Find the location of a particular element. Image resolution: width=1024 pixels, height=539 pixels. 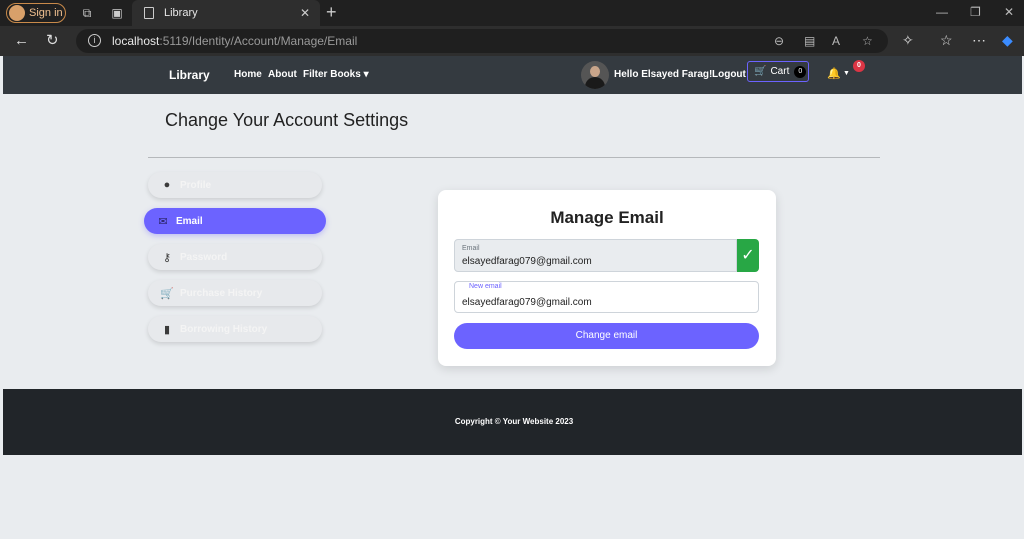

sign-in-button: Sign in is located at coordinates (36, 13).